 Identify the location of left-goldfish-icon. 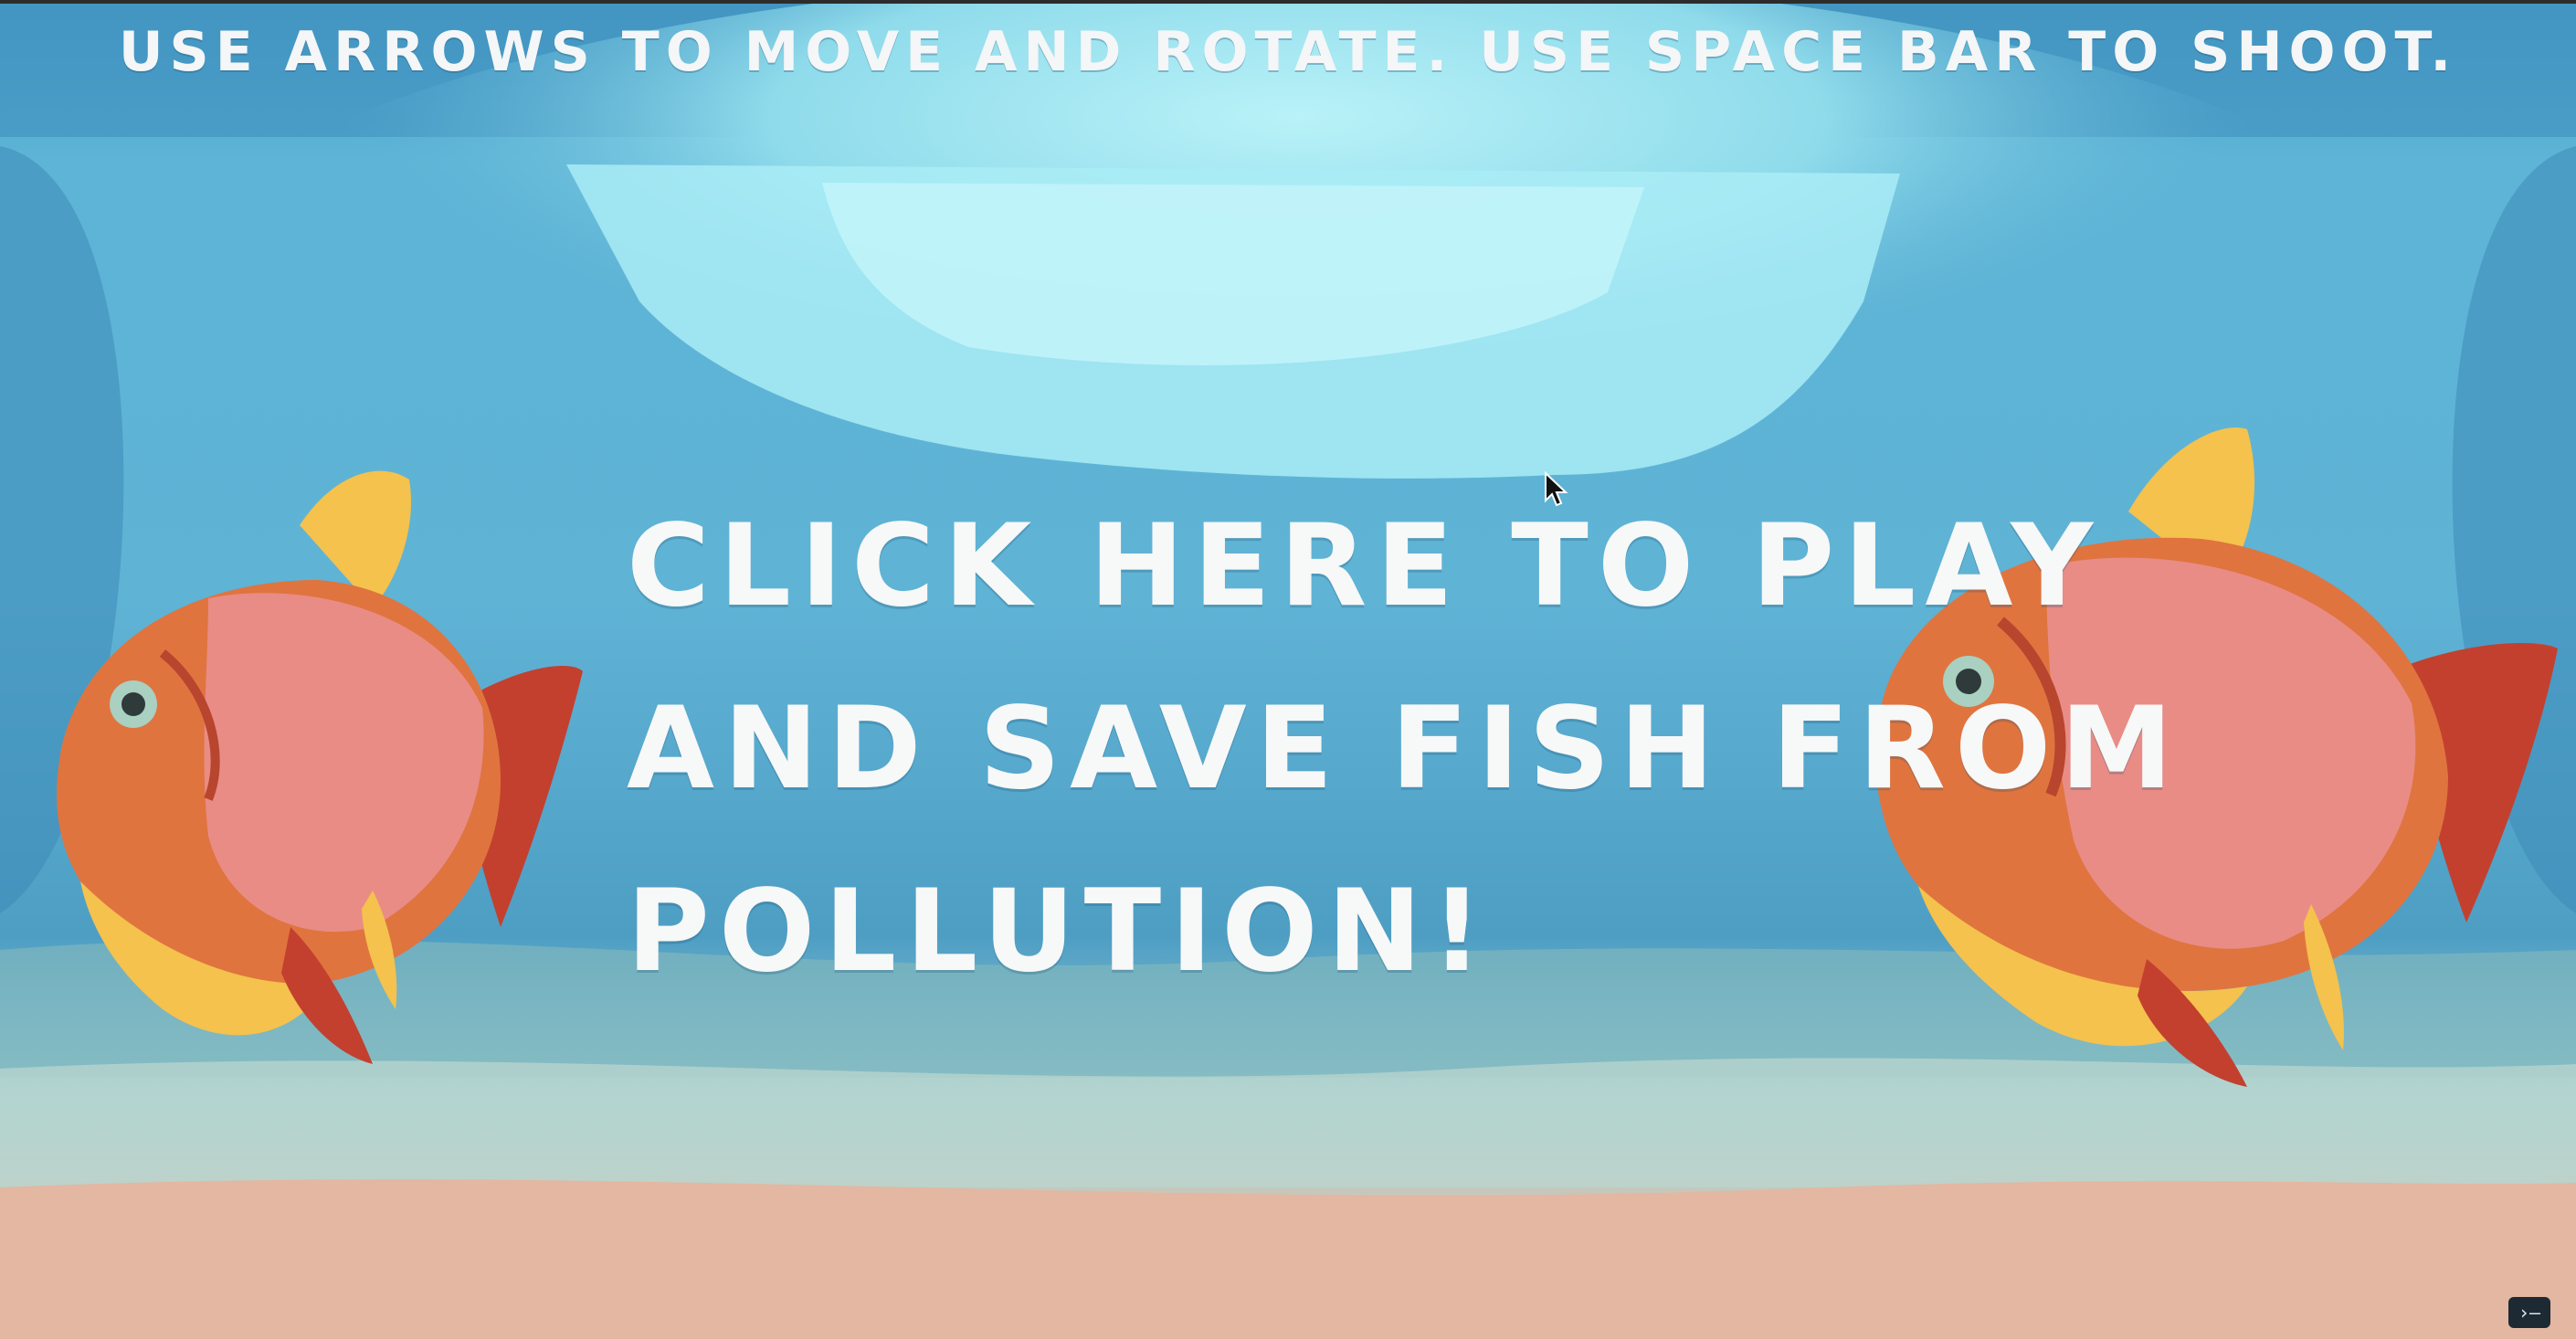
(320, 767).